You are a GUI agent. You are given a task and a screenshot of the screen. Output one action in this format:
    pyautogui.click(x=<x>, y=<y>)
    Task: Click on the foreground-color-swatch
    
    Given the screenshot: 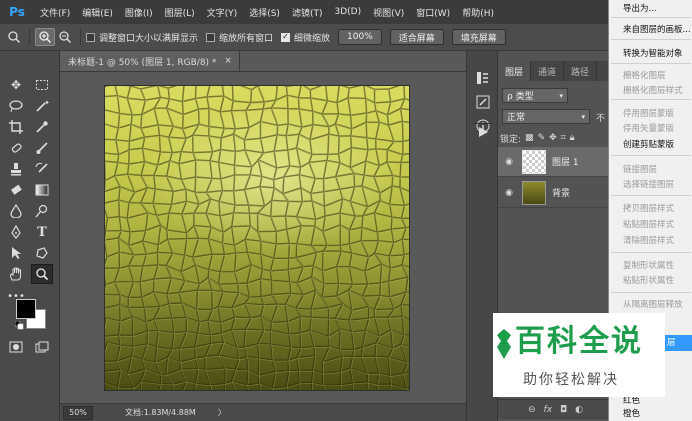 What is the action you would take?
    pyautogui.click(x=26, y=309)
    